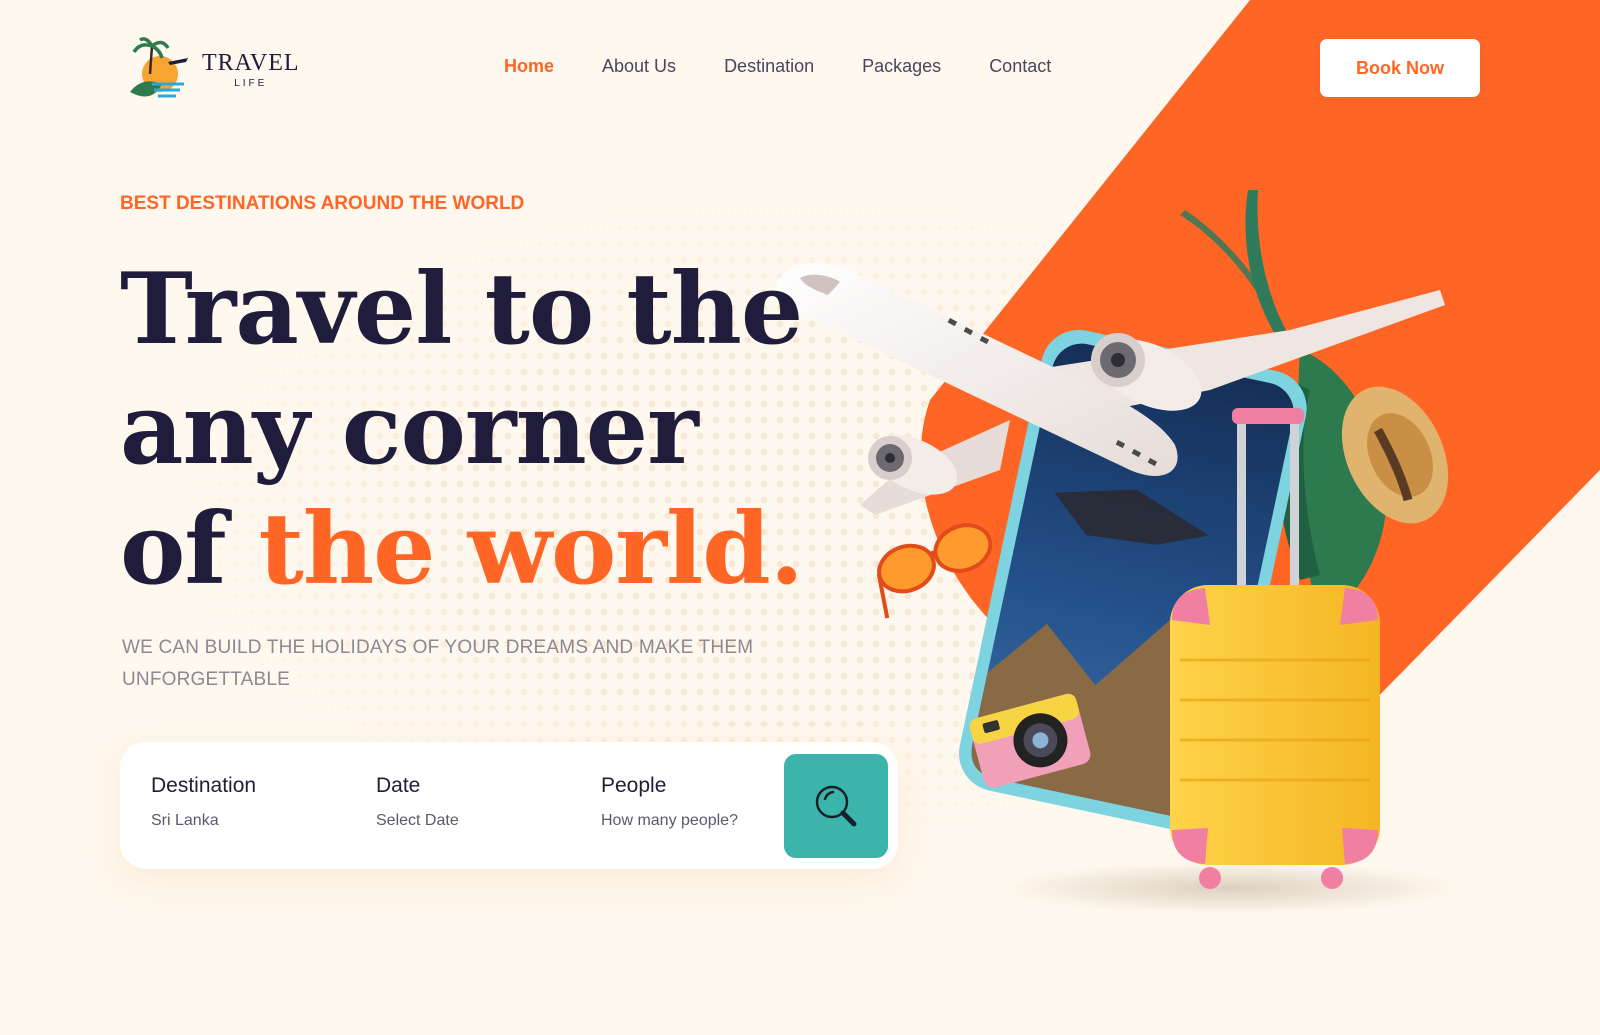 The width and height of the screenshot is (1600, 1035). What do you see at coordinates (769, 66) in the screenshot?
I see `nav-destination: Destination` at bounding box center [769, 66].